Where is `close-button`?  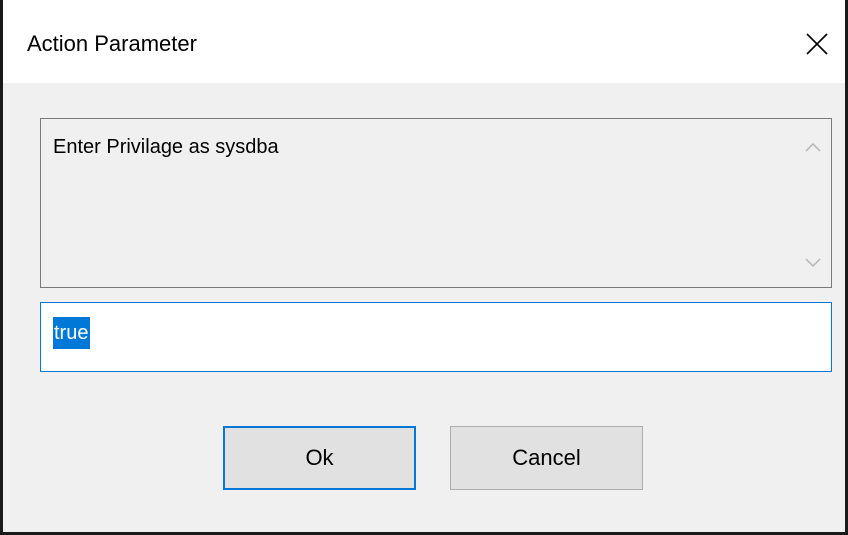 close-button is located at coordinates (817, 44).